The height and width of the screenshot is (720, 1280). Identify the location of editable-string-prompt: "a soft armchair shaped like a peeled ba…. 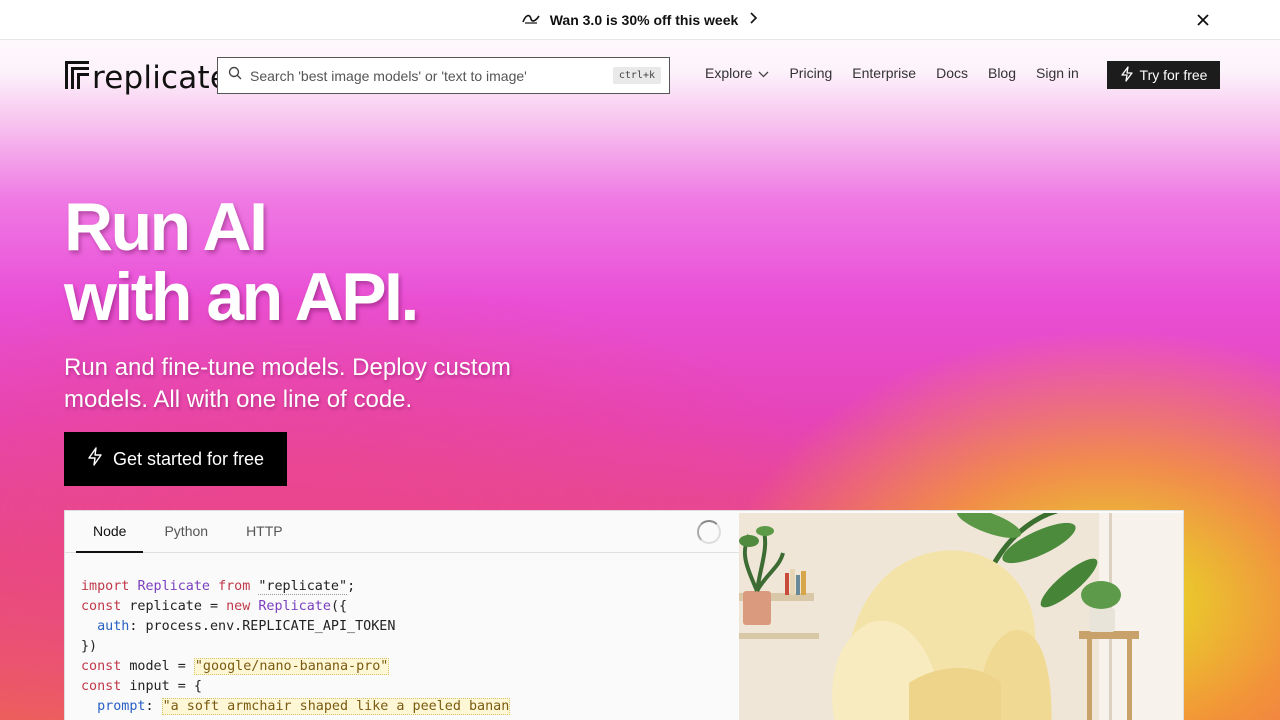
(336, 706).